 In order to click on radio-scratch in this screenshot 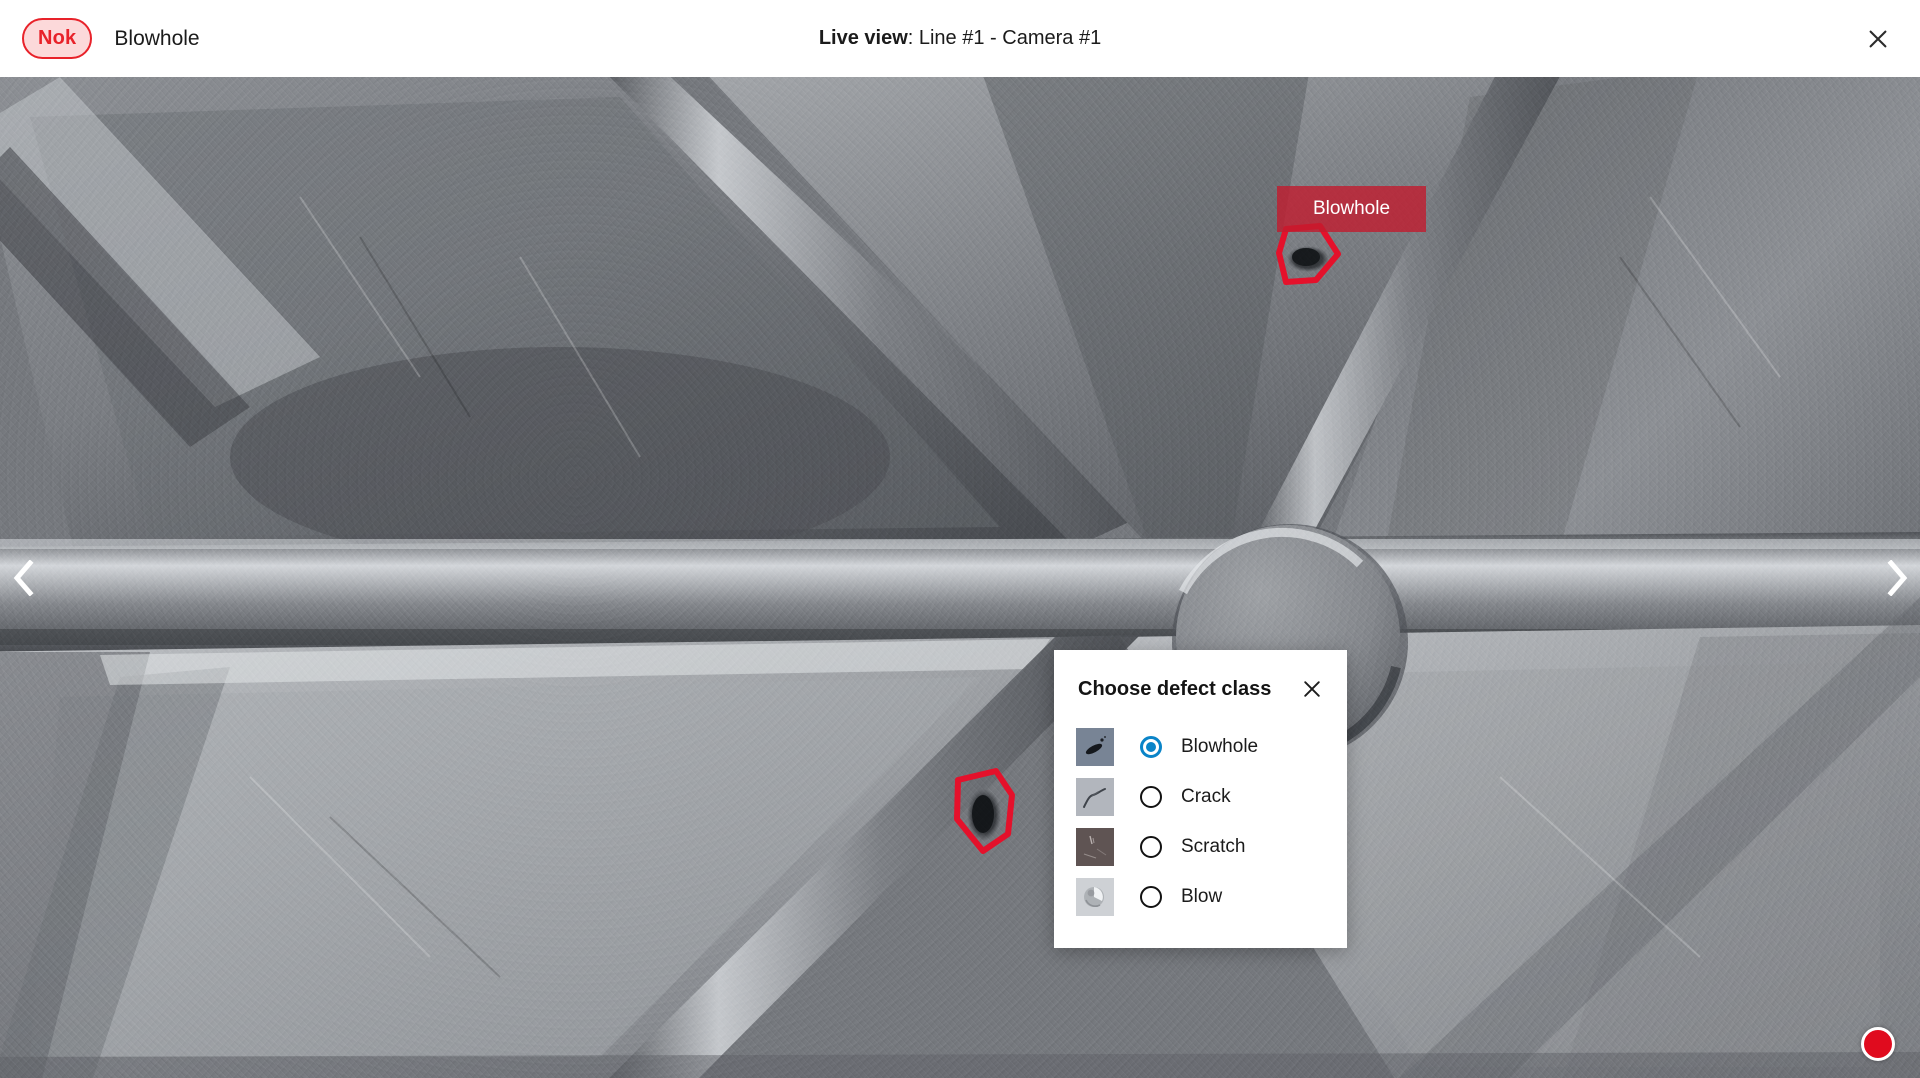, I will do `click(1151, 847)`.